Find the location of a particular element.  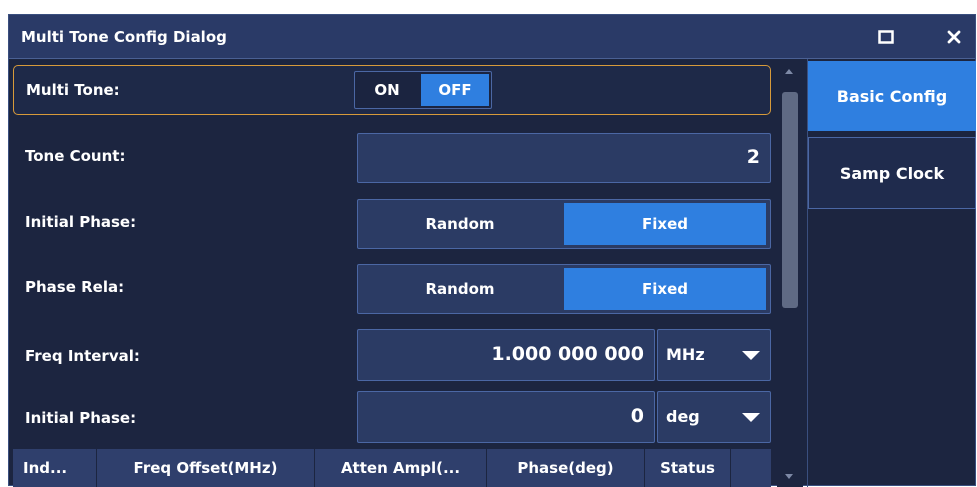

maximize-button is located at coordinates (886, 37).